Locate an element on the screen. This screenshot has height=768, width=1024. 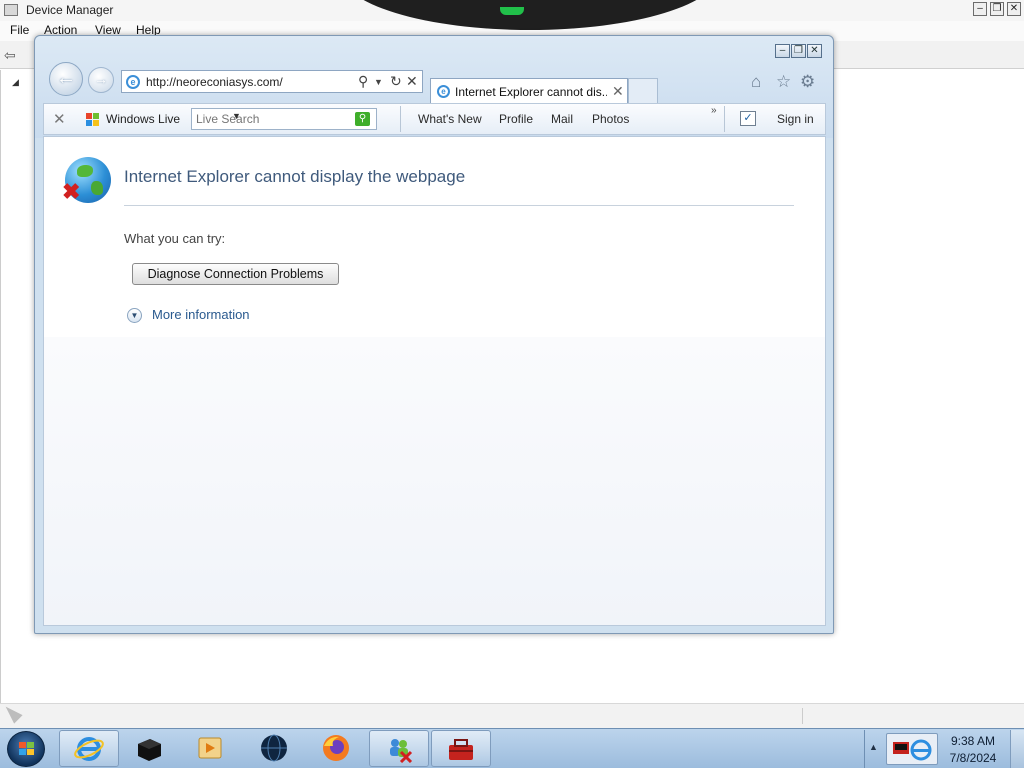
ie-minimize-button: – is located at coordinates (782, 51).